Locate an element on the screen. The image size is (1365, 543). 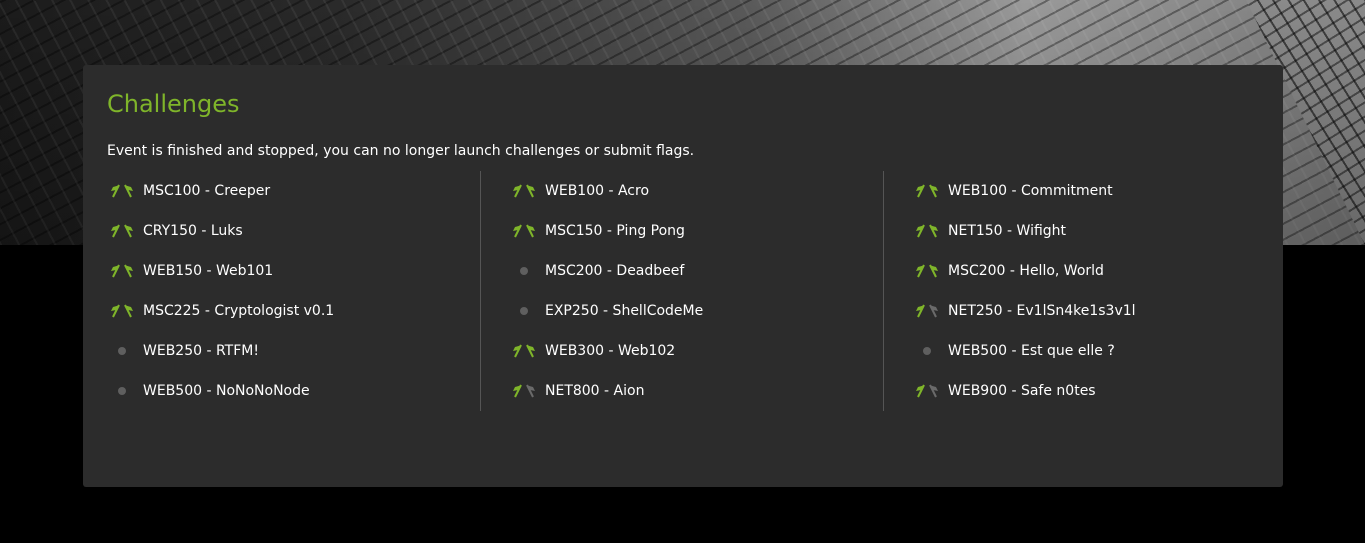
challenge-item: MSC200 - Hello, World is located at coordinates (1009, 271).